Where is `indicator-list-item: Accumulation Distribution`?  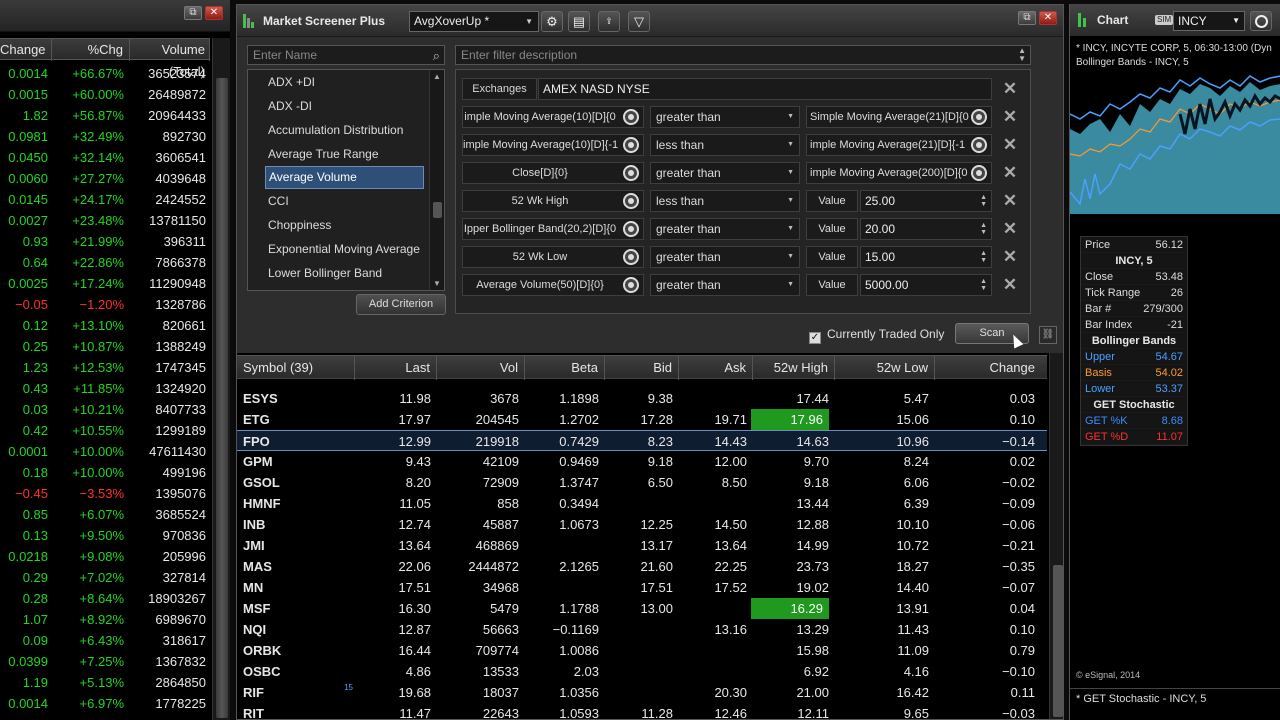
indicator-list-item: Accumulation Distribution is located at coordinates (346, 130).